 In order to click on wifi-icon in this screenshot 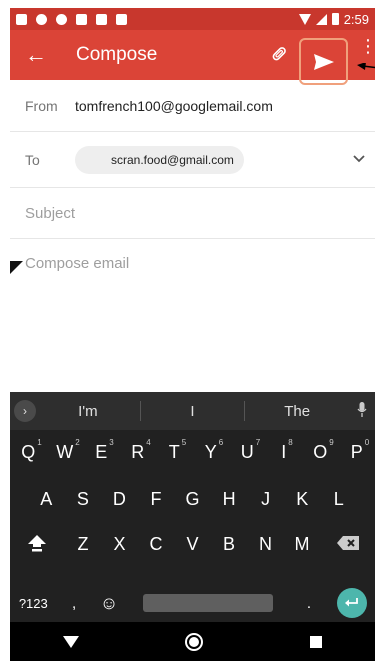, I will do `click(304, 19)`.